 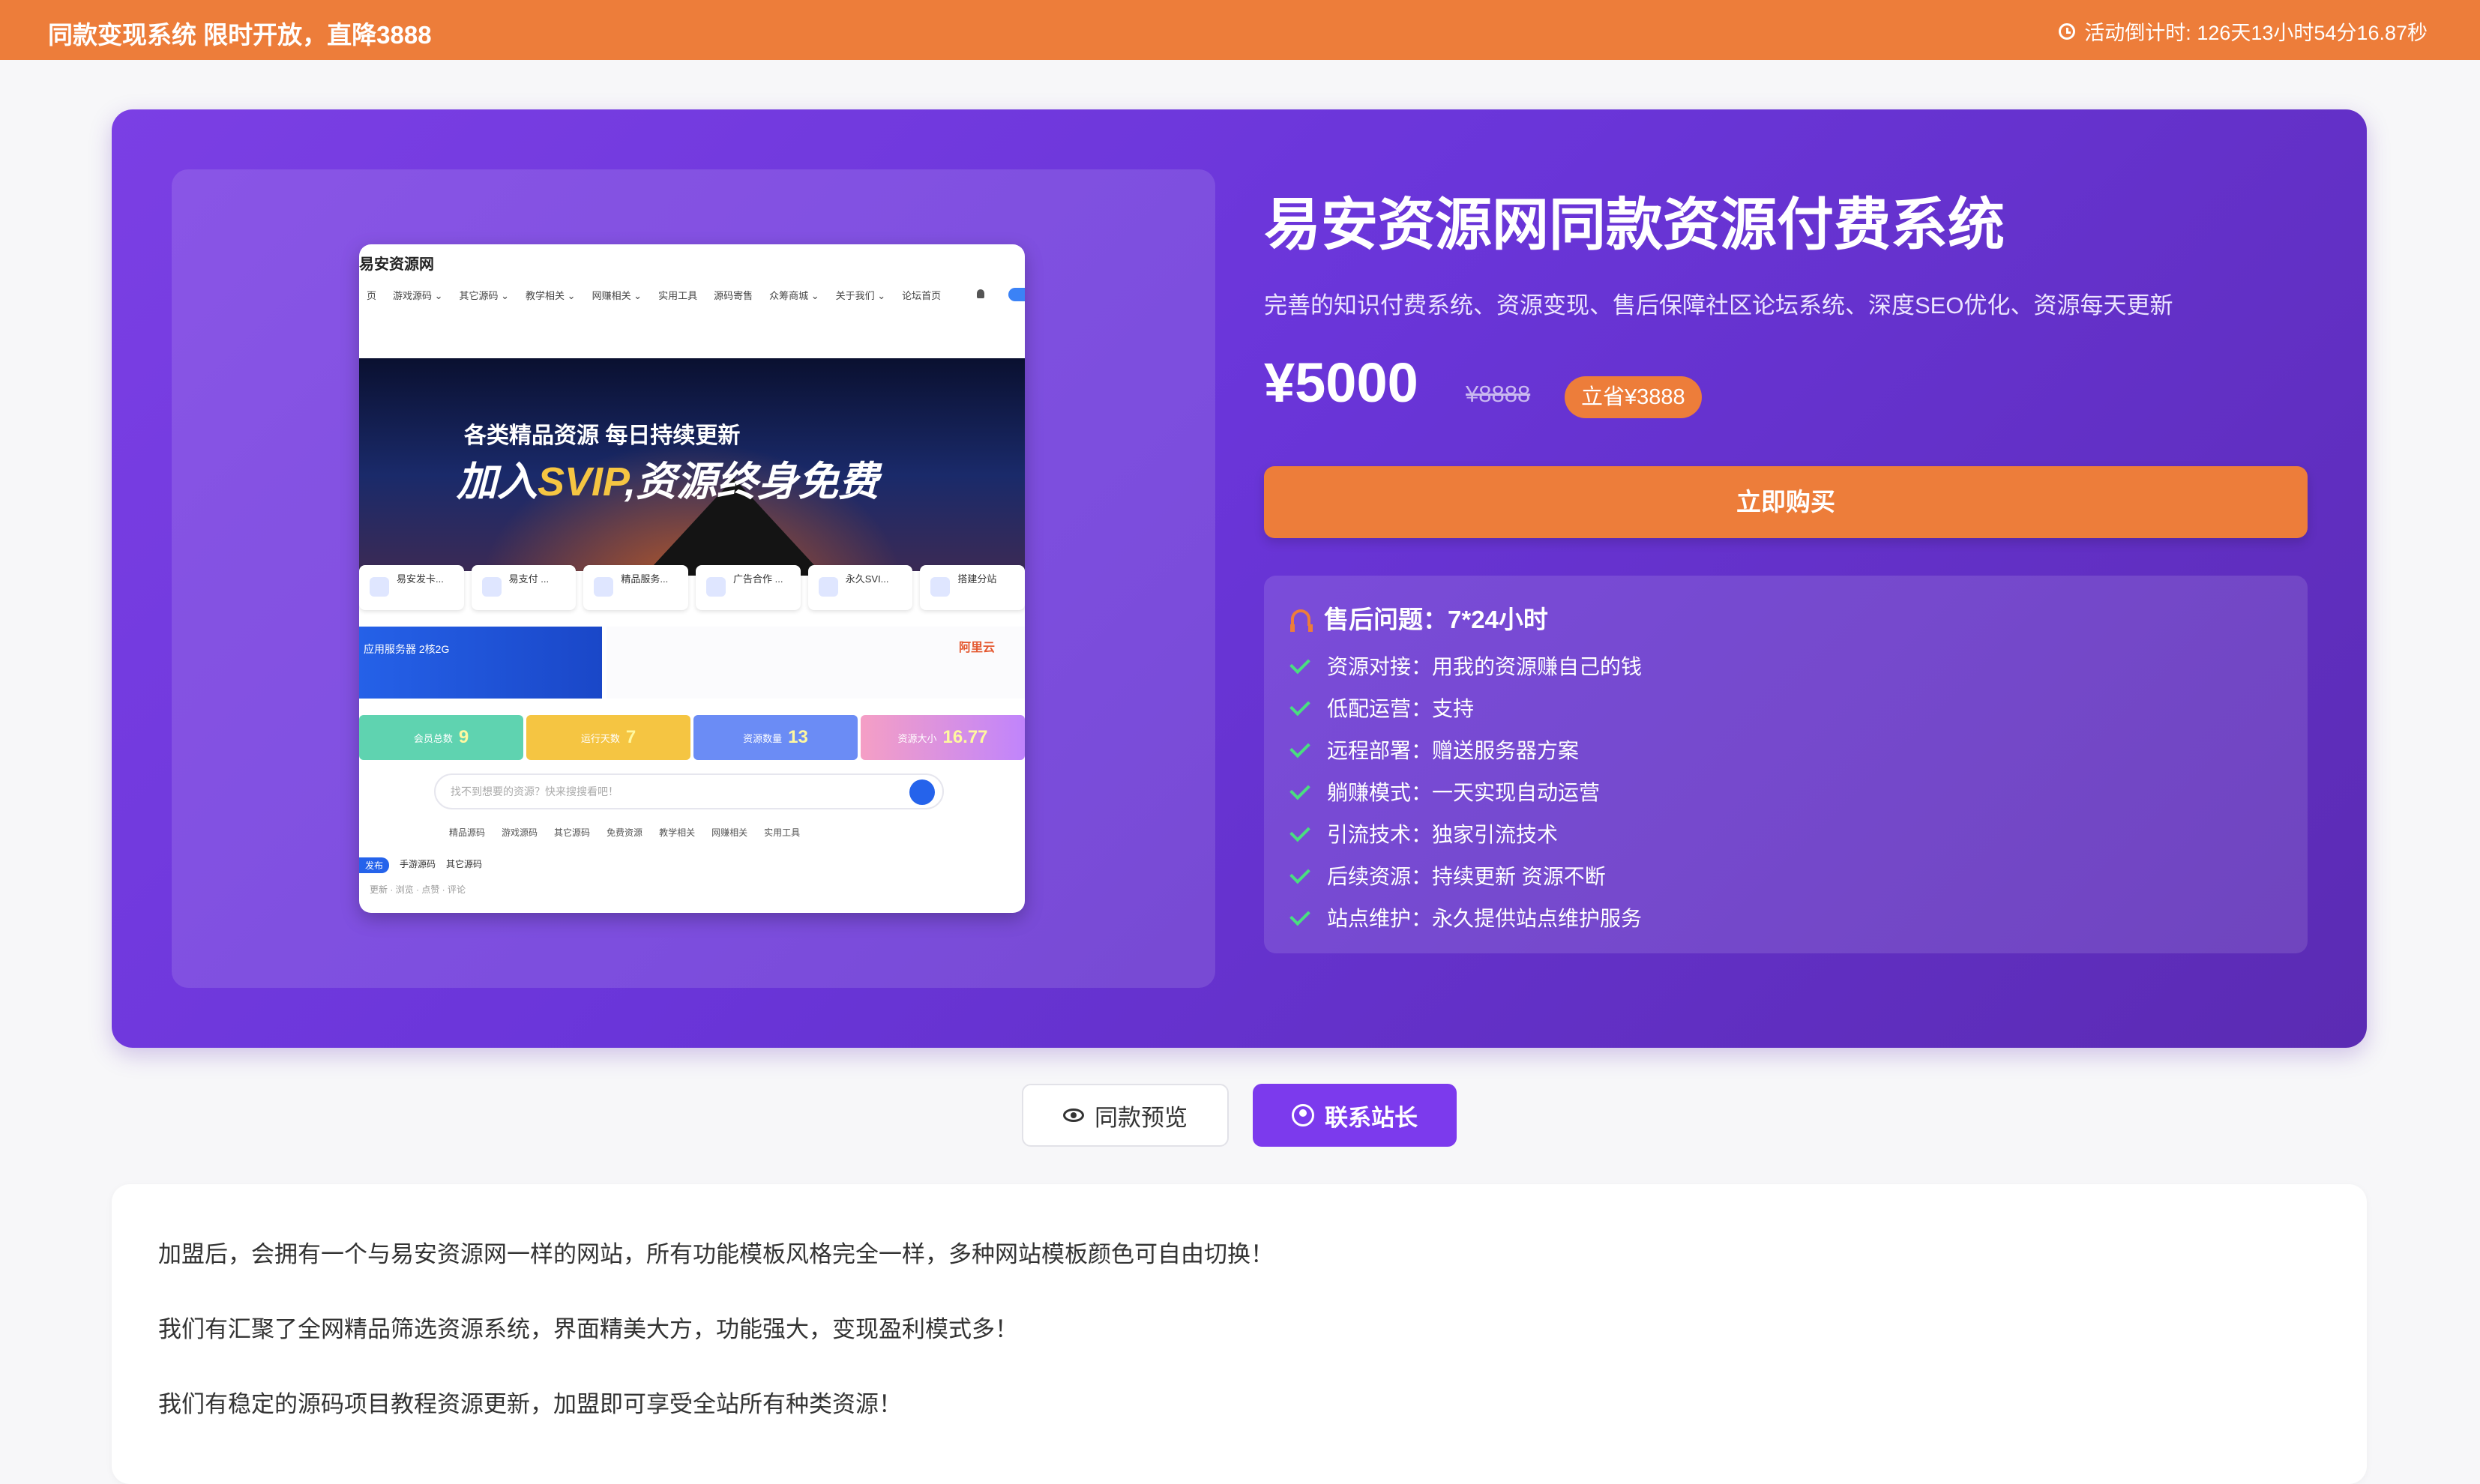 I want to click on feature-item: 低配运营：支持, so click(x=1465, y=708).